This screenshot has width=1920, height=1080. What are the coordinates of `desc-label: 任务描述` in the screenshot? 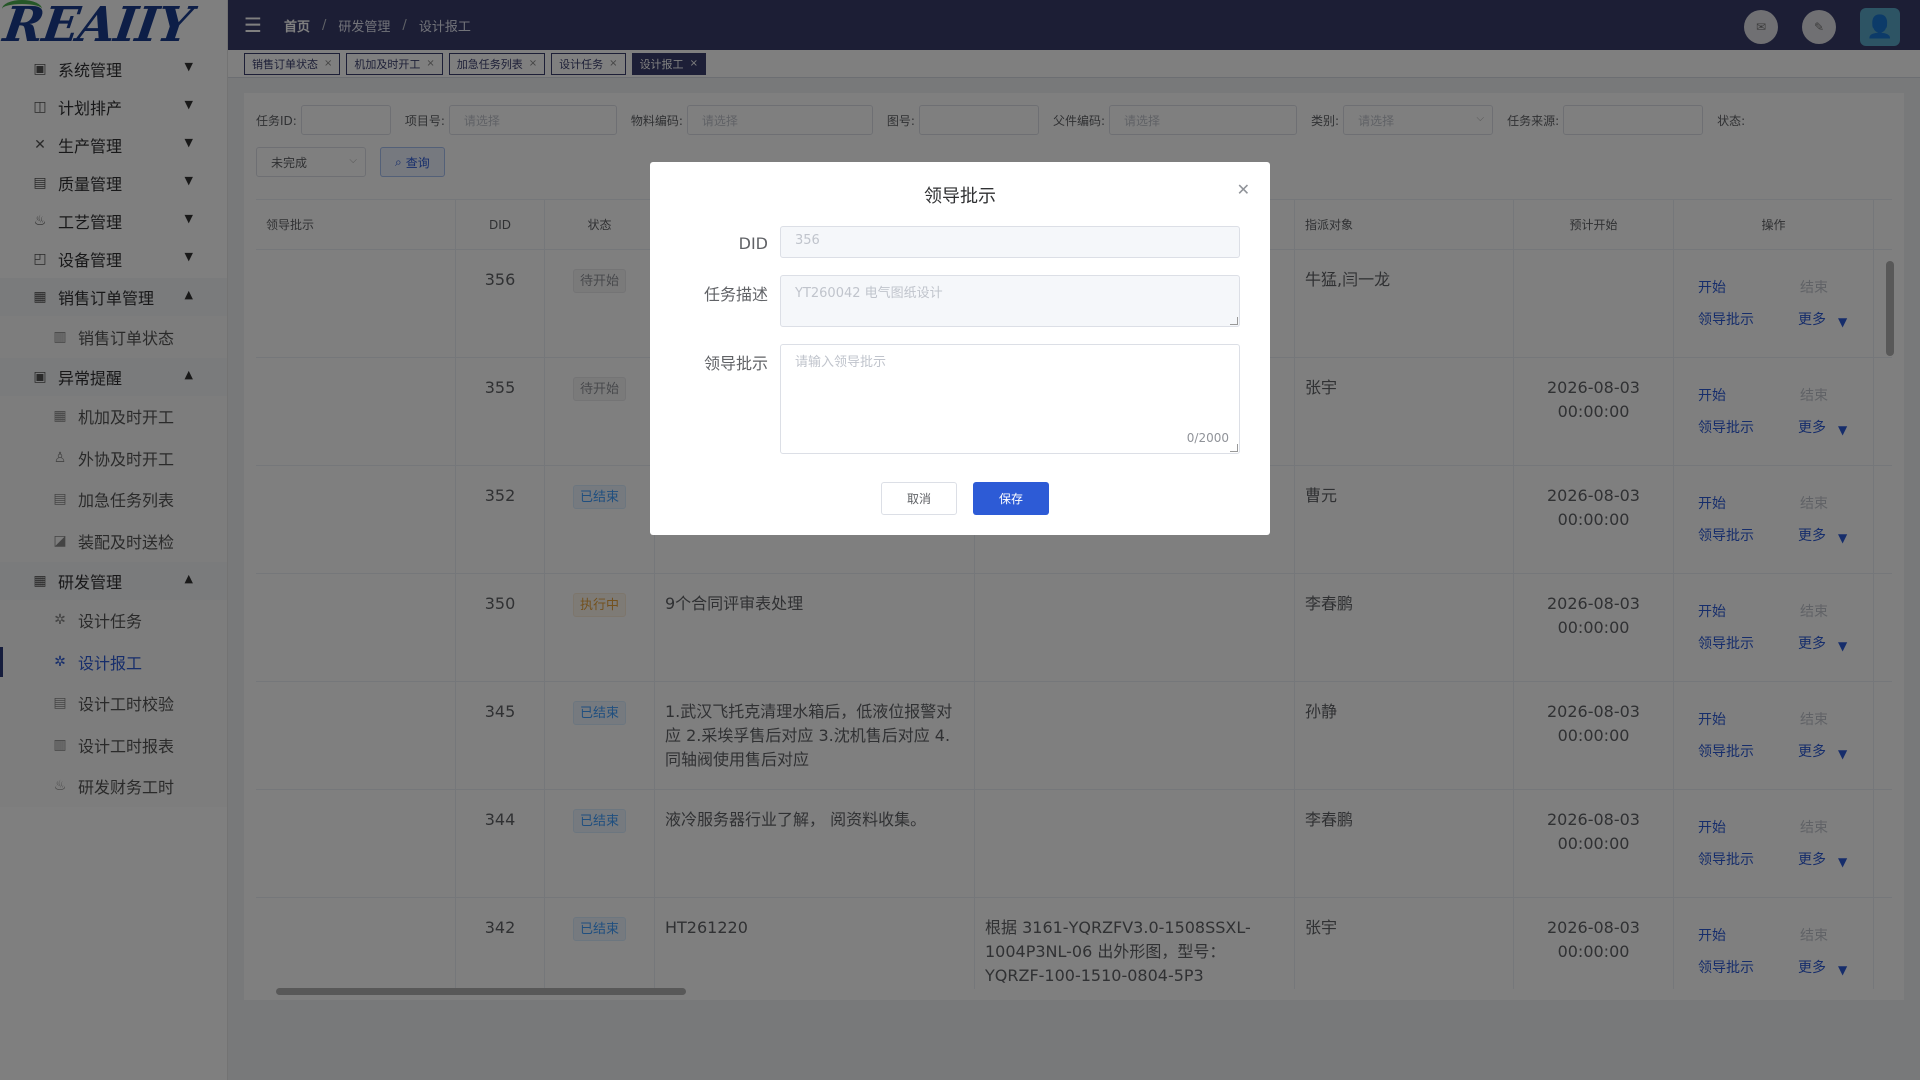 It's located at (735, 294).